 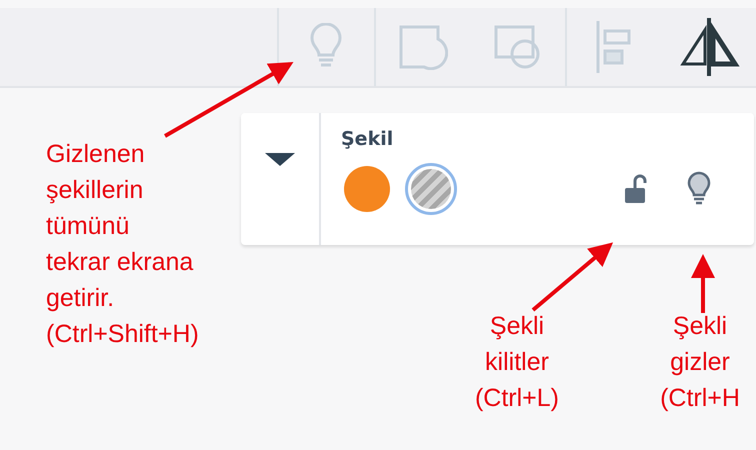 I want to click on shape-overlap-icon, so click(x=517, y=47).